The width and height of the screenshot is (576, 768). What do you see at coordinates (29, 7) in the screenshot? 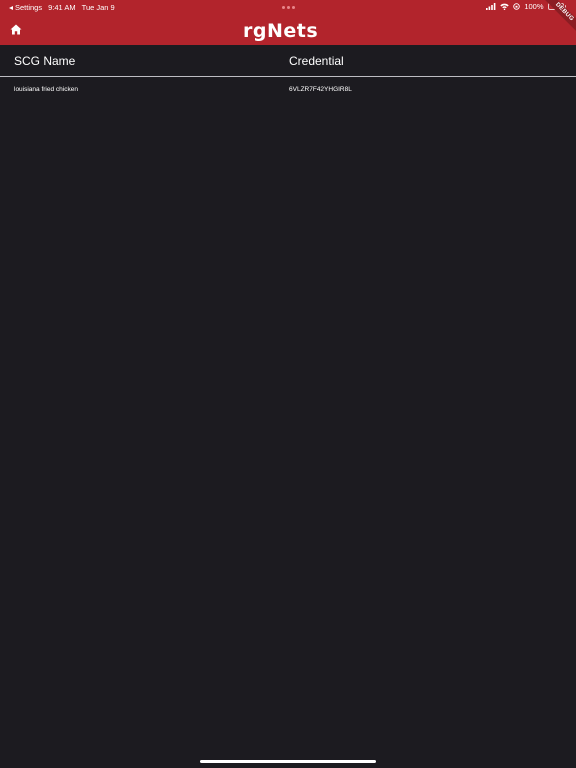
I see `back-app-label: Settings` at bounding box center [29, 7].